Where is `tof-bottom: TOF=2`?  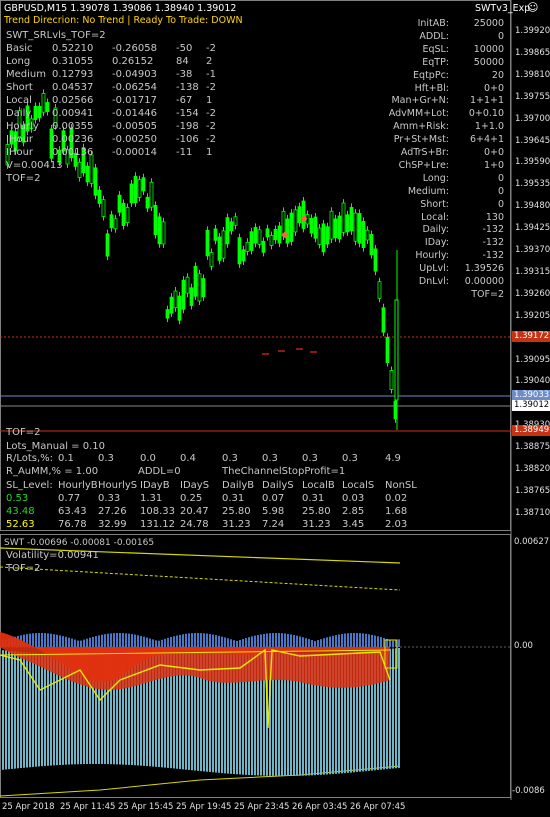
tof-bottom: TOF=2 is located at coordinates (23, 432).